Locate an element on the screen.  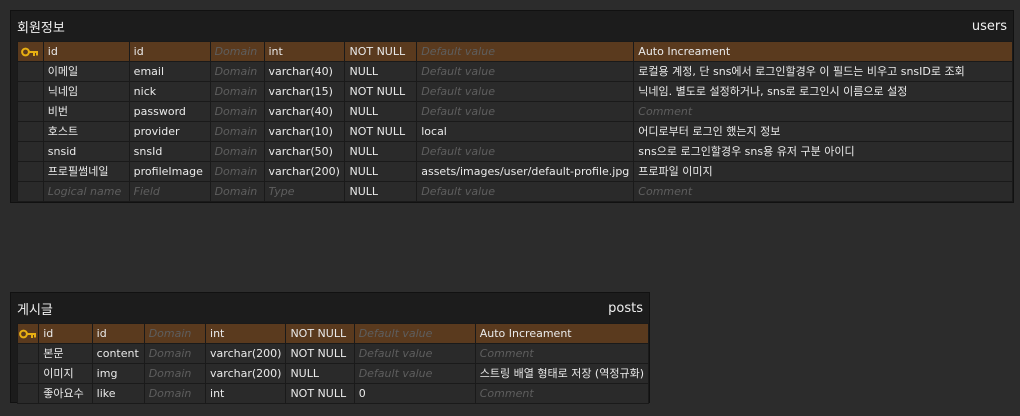
physical-cell: snsId is located at coordinates (169, 151).